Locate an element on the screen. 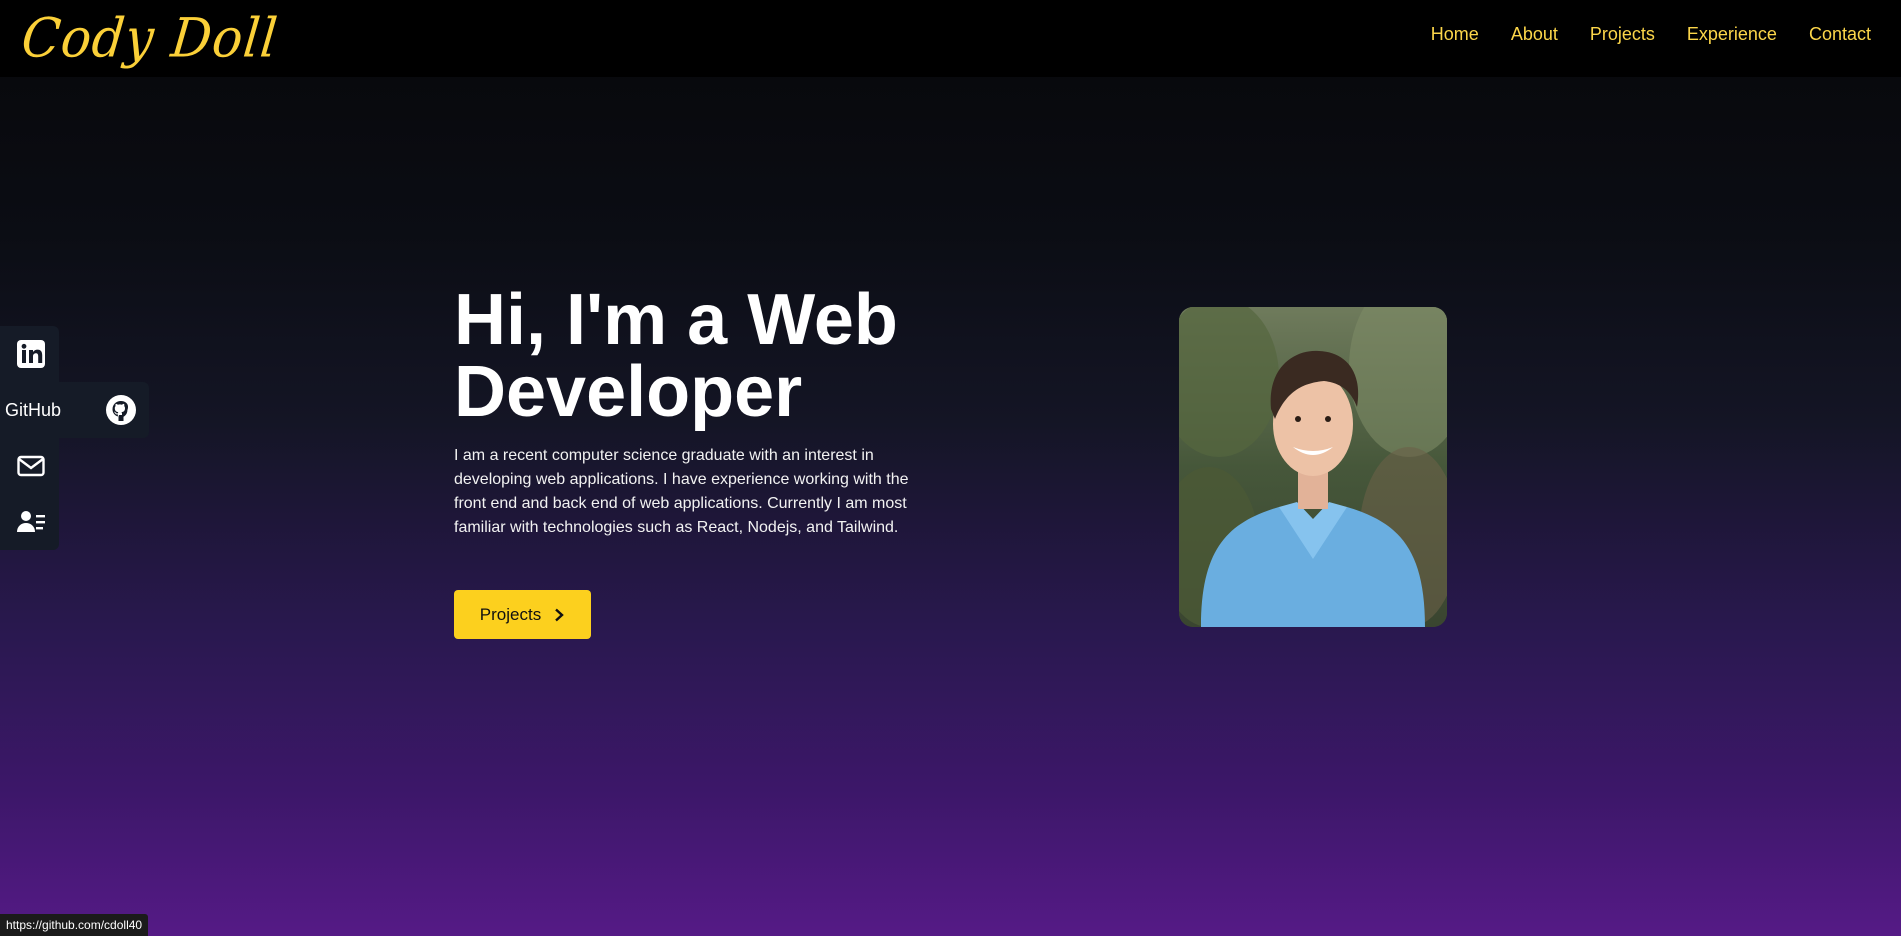 The image size is (1901, 936). mail-icon is located at coordinates (31, 466).